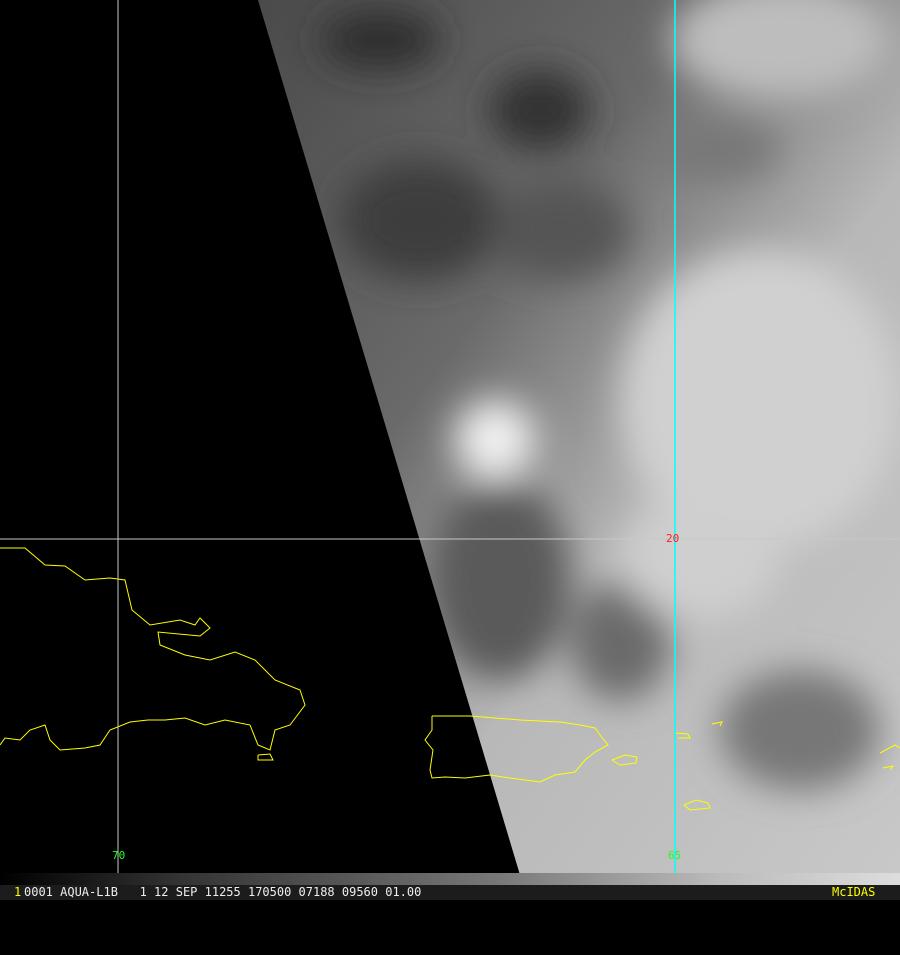 The image size is (900, 955). What do you see at coordinates (119, 855) in the screenshot?
I see `longitude-label-70: 70` at bounding box center [119, 855].